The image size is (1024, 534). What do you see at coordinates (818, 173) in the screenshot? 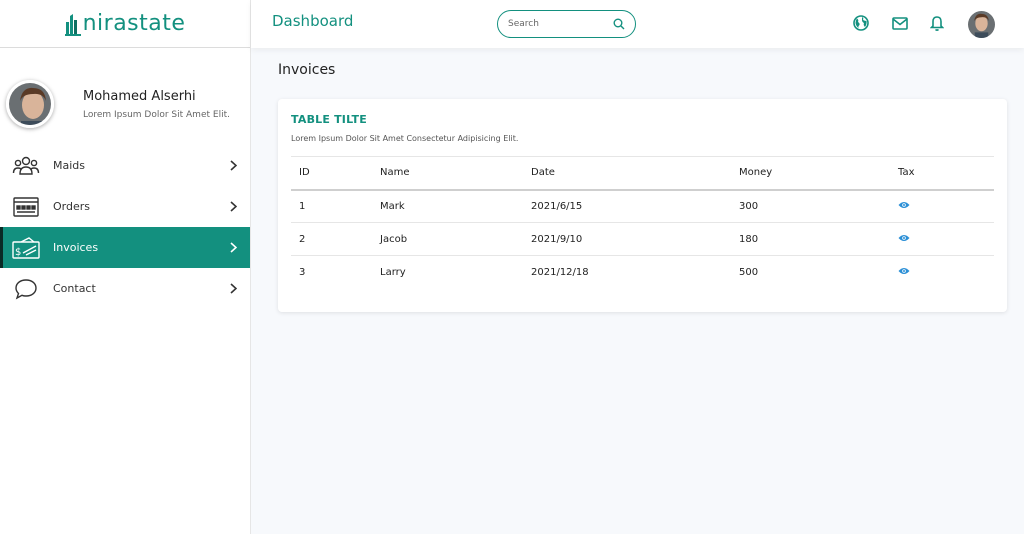
I see `column-header-money: Money` at bounding box center [818, 173].